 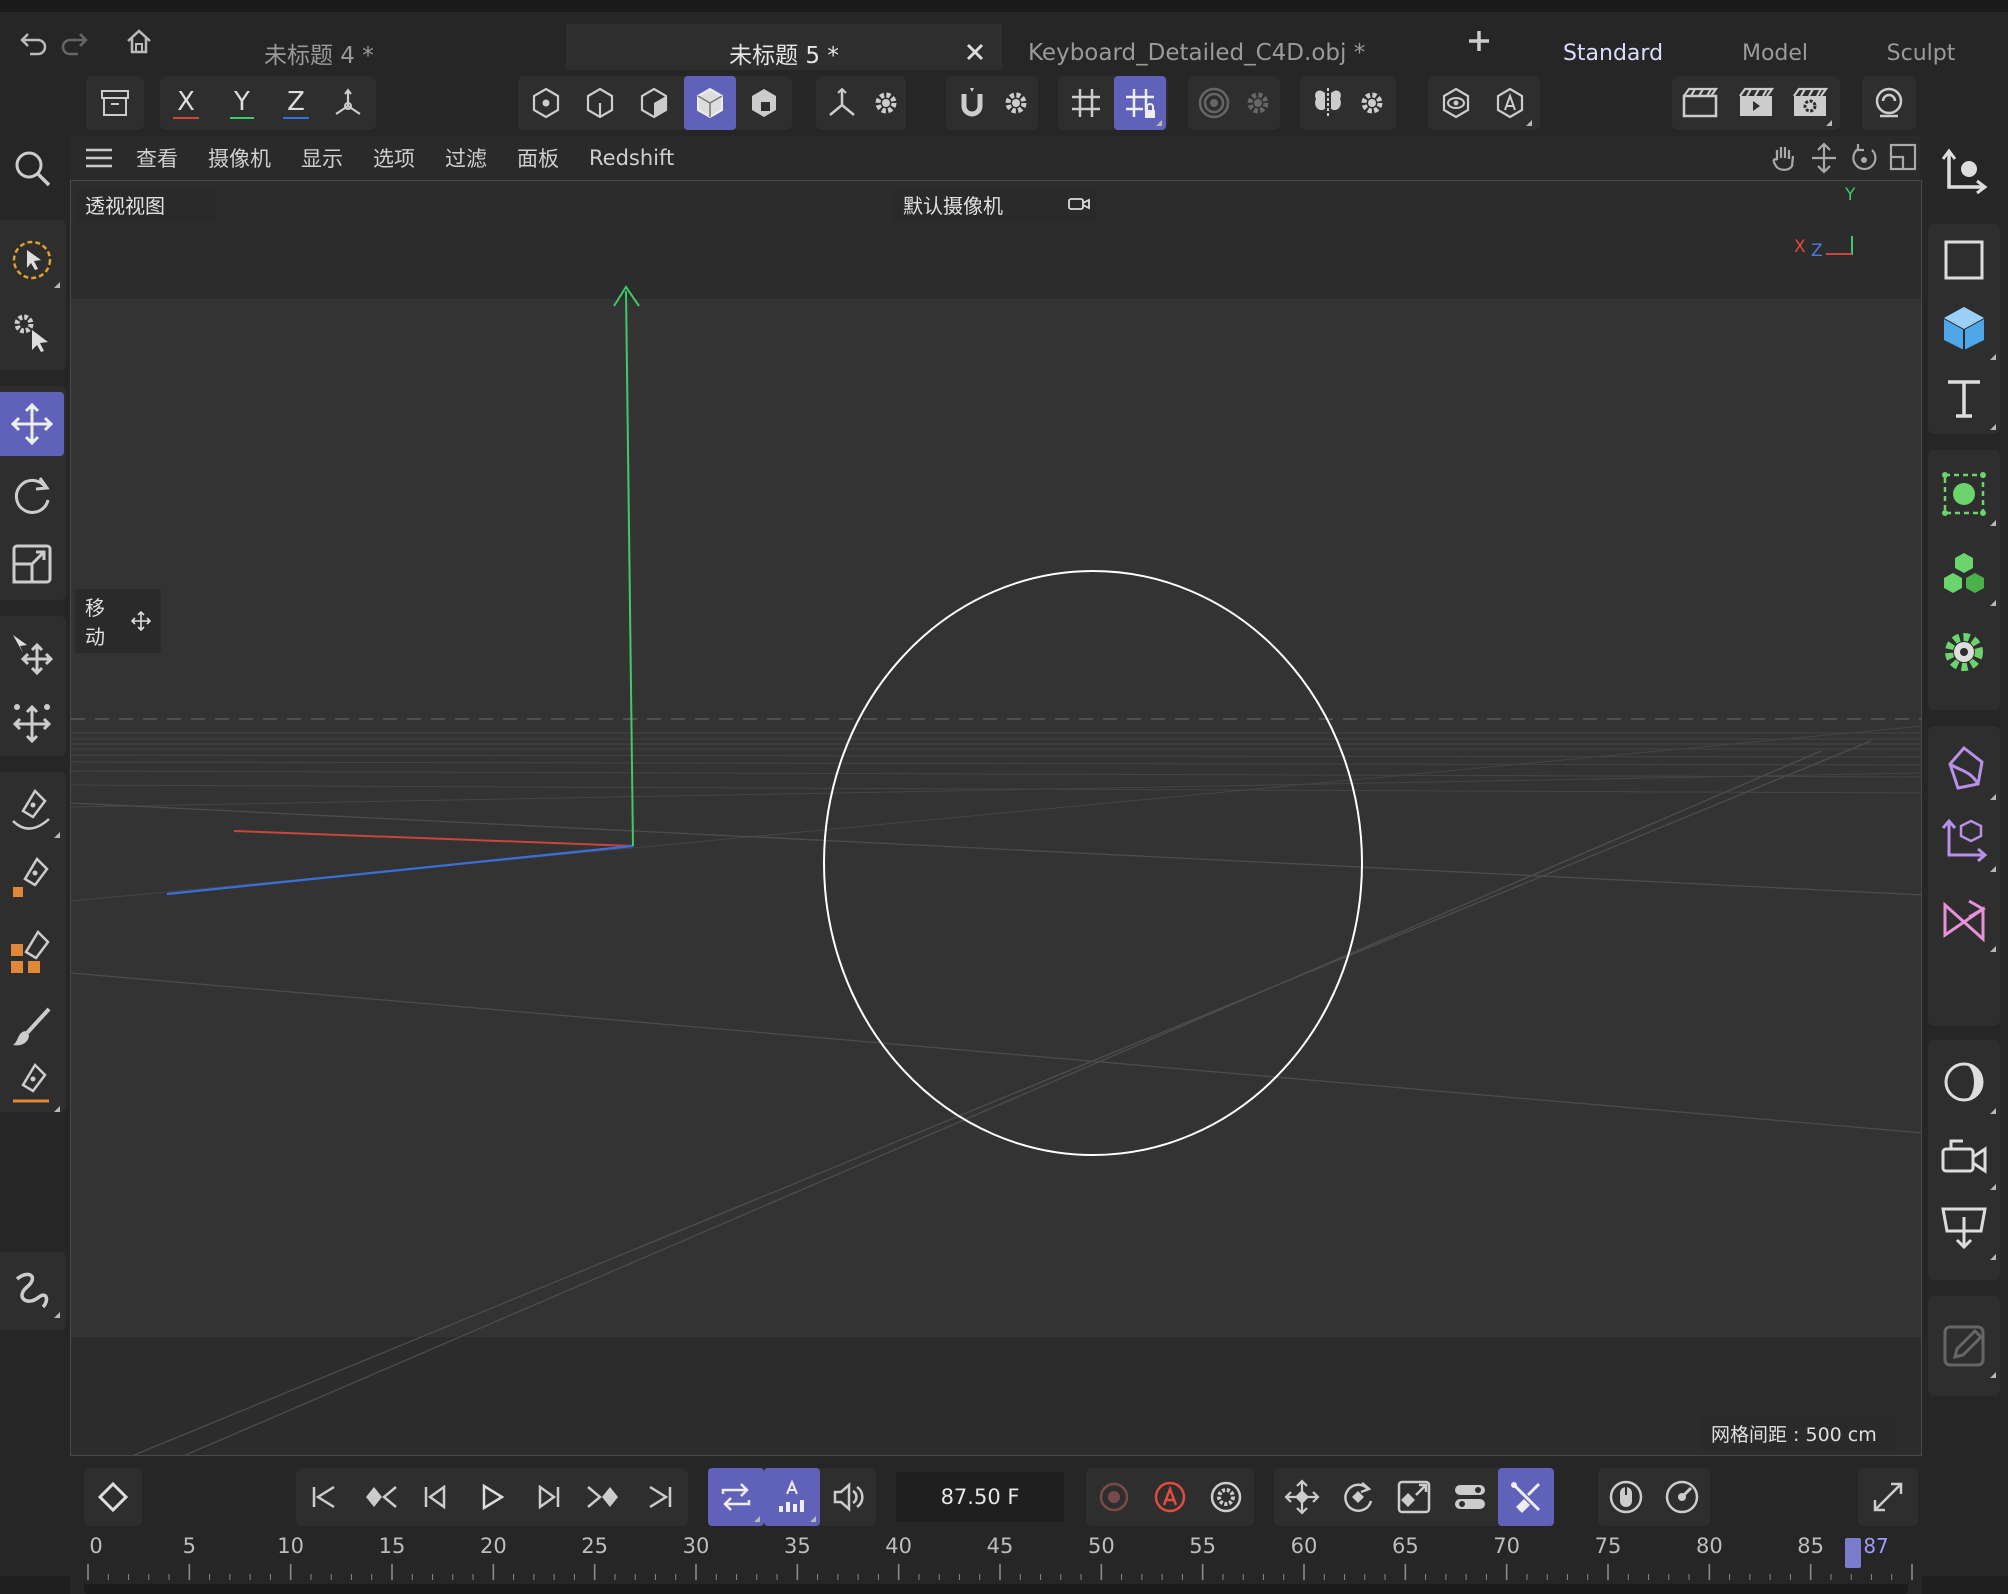 I want to click on next-key-icon, so click(x=604, y=1497).